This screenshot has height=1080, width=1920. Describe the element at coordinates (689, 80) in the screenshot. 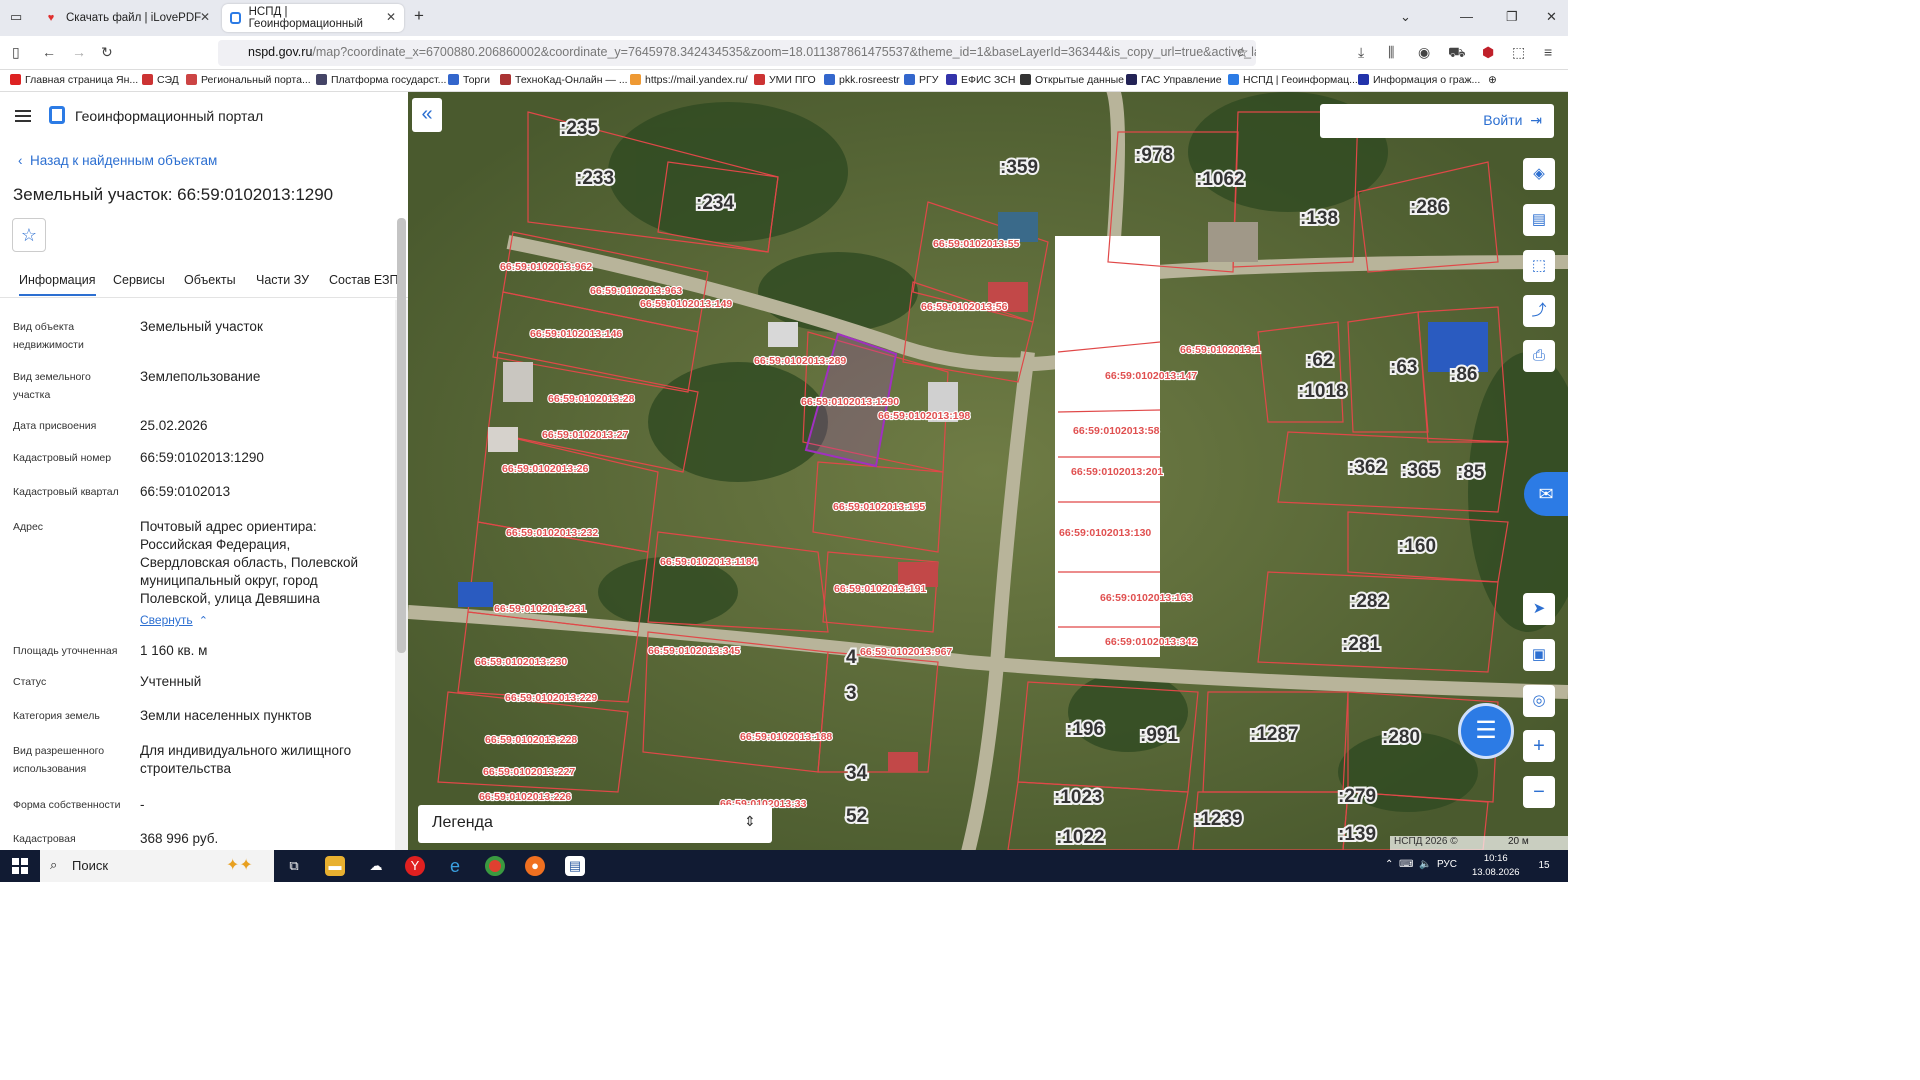

I see `bookmark-item: https://mail.yandex.ru/` at that location.